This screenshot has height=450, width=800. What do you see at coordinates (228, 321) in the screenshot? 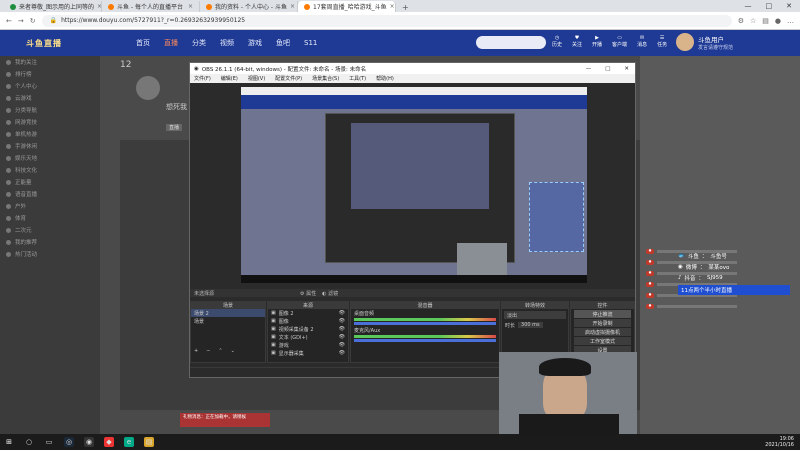
I see `scene-item: 场景` at bounding box center [228, 321].